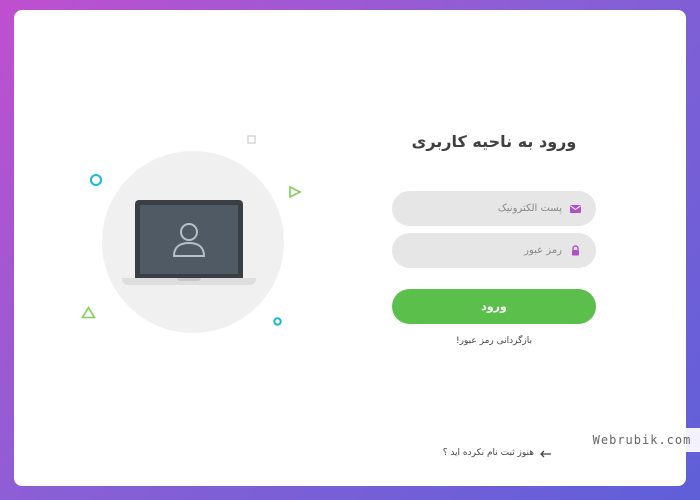 Image resolution: width=700 pixels, height=500 pixels. What do you see at coordinates (295, 192) in the screenshot?
I see `decorative-play-icon` at bounding box center [295, 192].